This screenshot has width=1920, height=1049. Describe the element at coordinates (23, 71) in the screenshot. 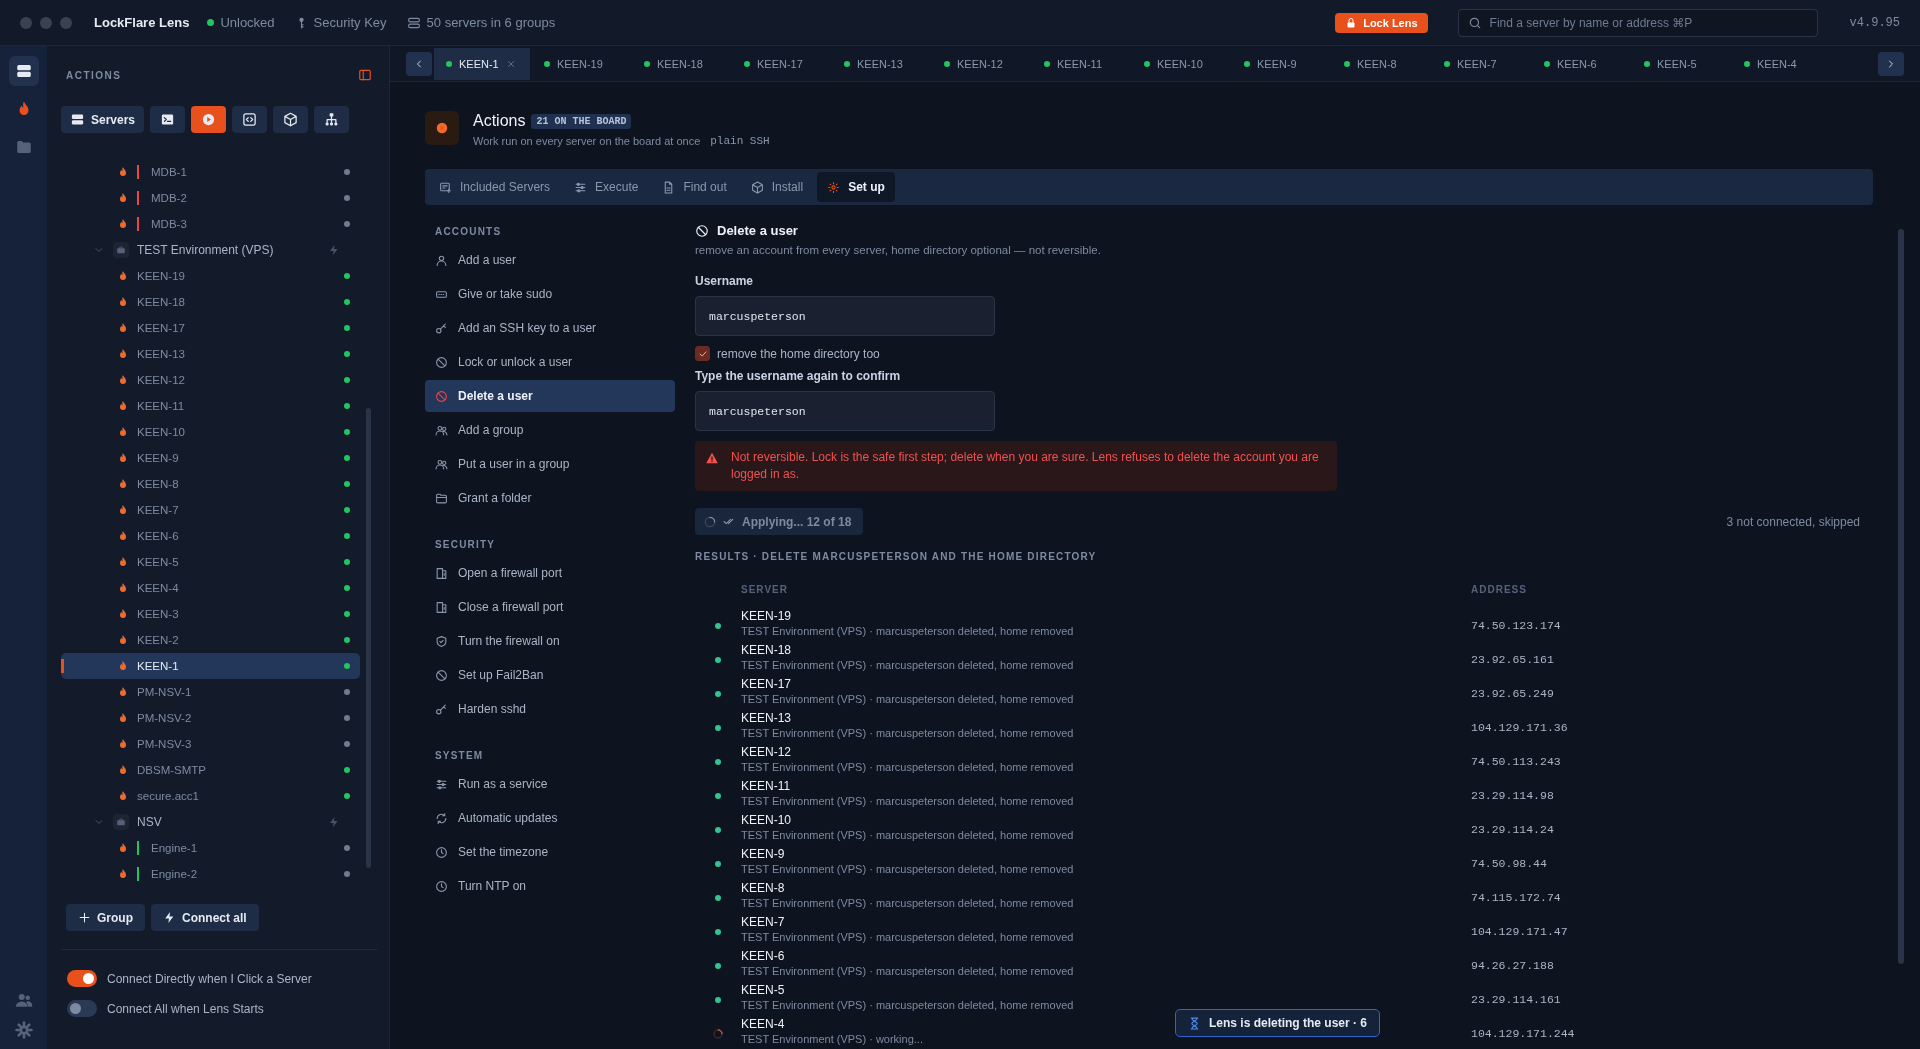

I see `rail-button` at that location.